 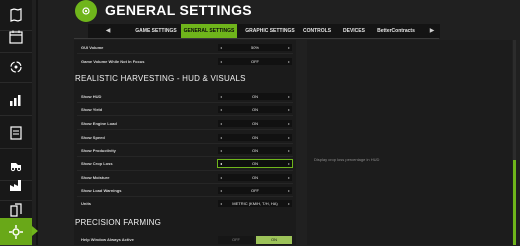 What do you see at coordinates (274, 240) in the screenshot?
I see `help-window-on-option: ON` at bounding box center [274, 240].